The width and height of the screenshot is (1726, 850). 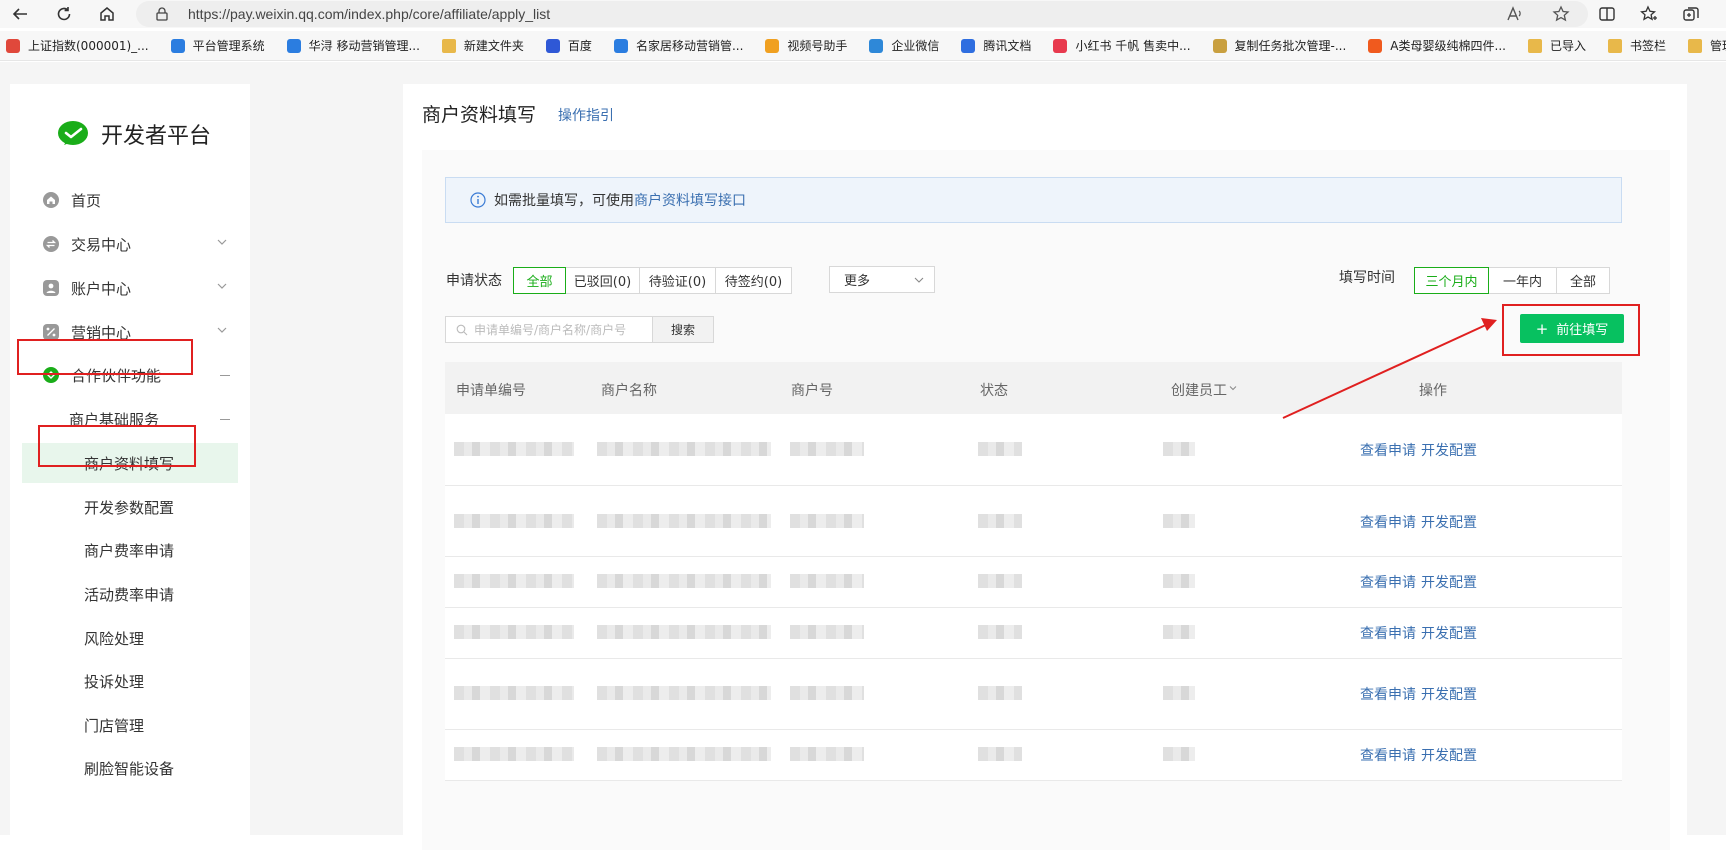 I want to click on tab-status-verify: 待验证(0), so click(x=677, y=280).